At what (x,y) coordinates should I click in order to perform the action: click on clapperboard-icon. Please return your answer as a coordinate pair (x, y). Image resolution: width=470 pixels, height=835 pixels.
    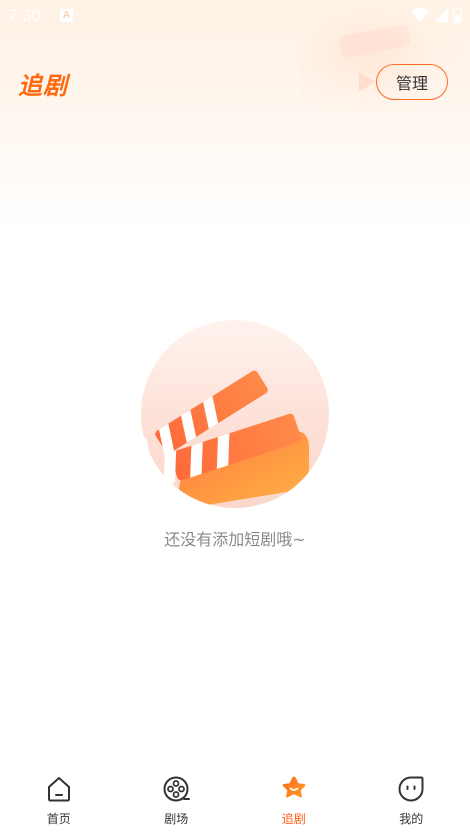
    Looking at the image, I should click on (225, 438).